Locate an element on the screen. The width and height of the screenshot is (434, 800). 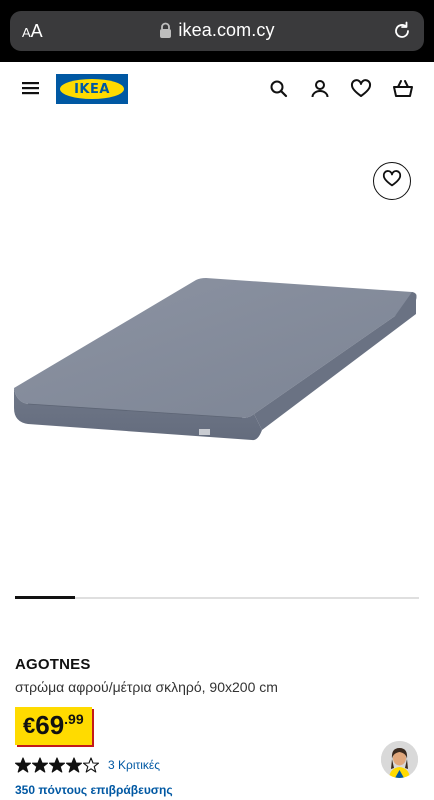
price-tag: € 69 .99 is located at coordinates (53, 726).